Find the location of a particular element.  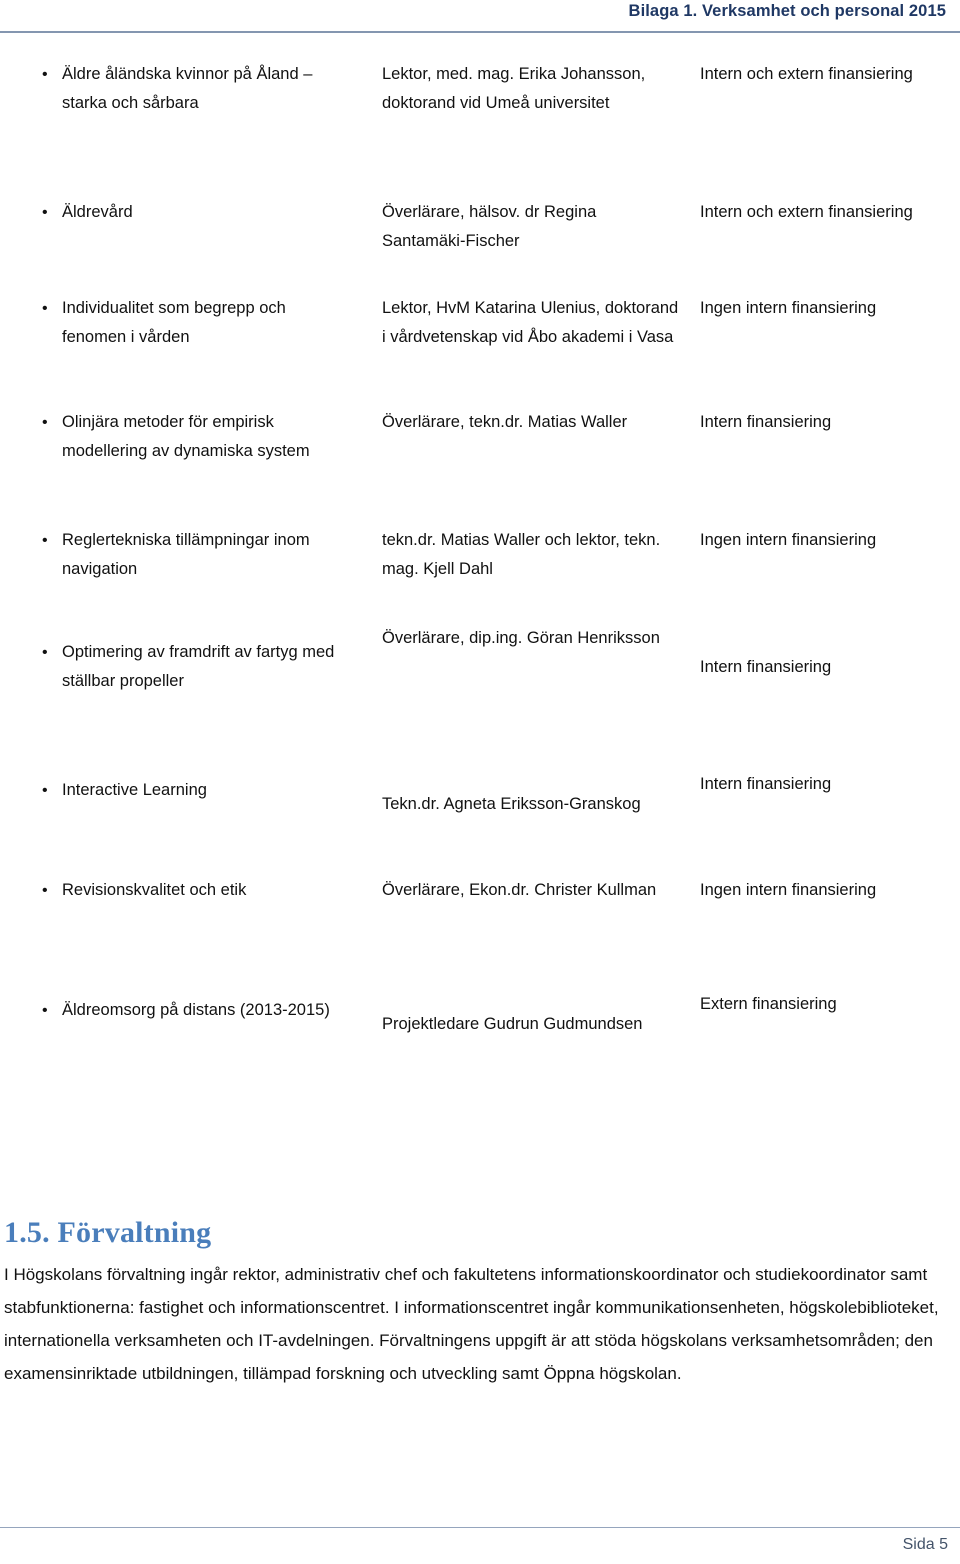

page-number: Sida 5 is located at coordinates (925, 1544).